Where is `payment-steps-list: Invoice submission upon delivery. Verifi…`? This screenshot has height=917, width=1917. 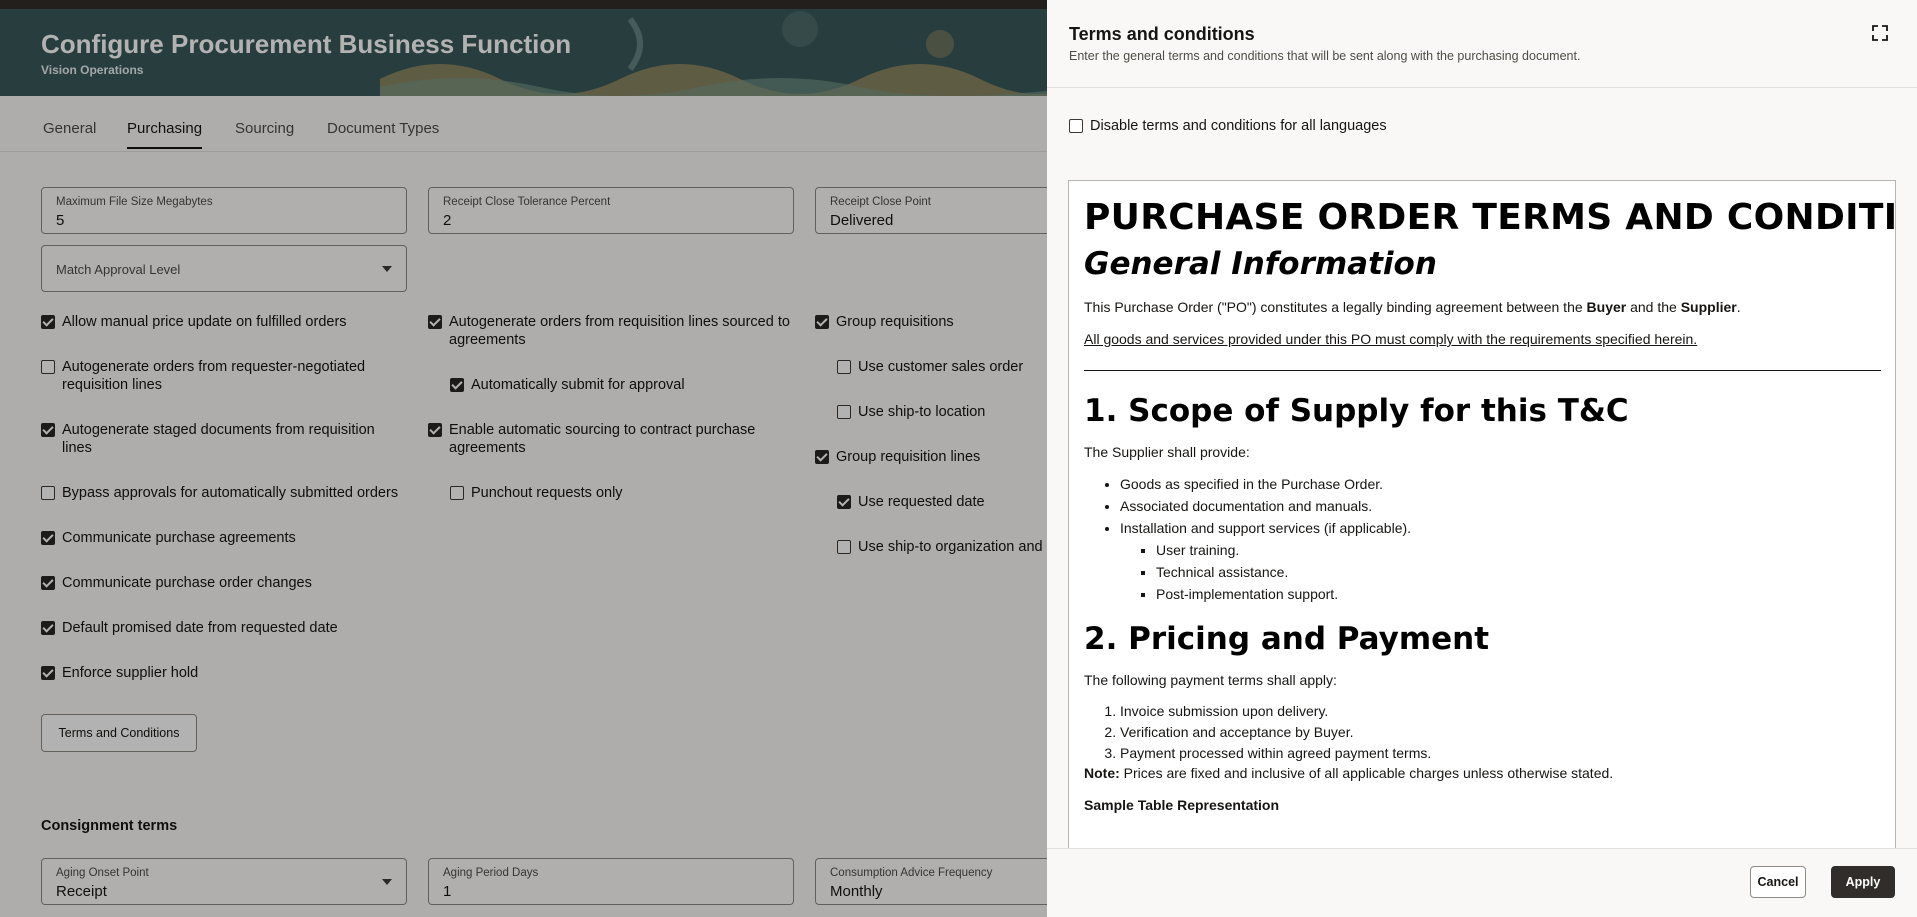 payment-steps-list: Invoice submission upon delivery. Verifi… is located at coordinates (1502, 732).